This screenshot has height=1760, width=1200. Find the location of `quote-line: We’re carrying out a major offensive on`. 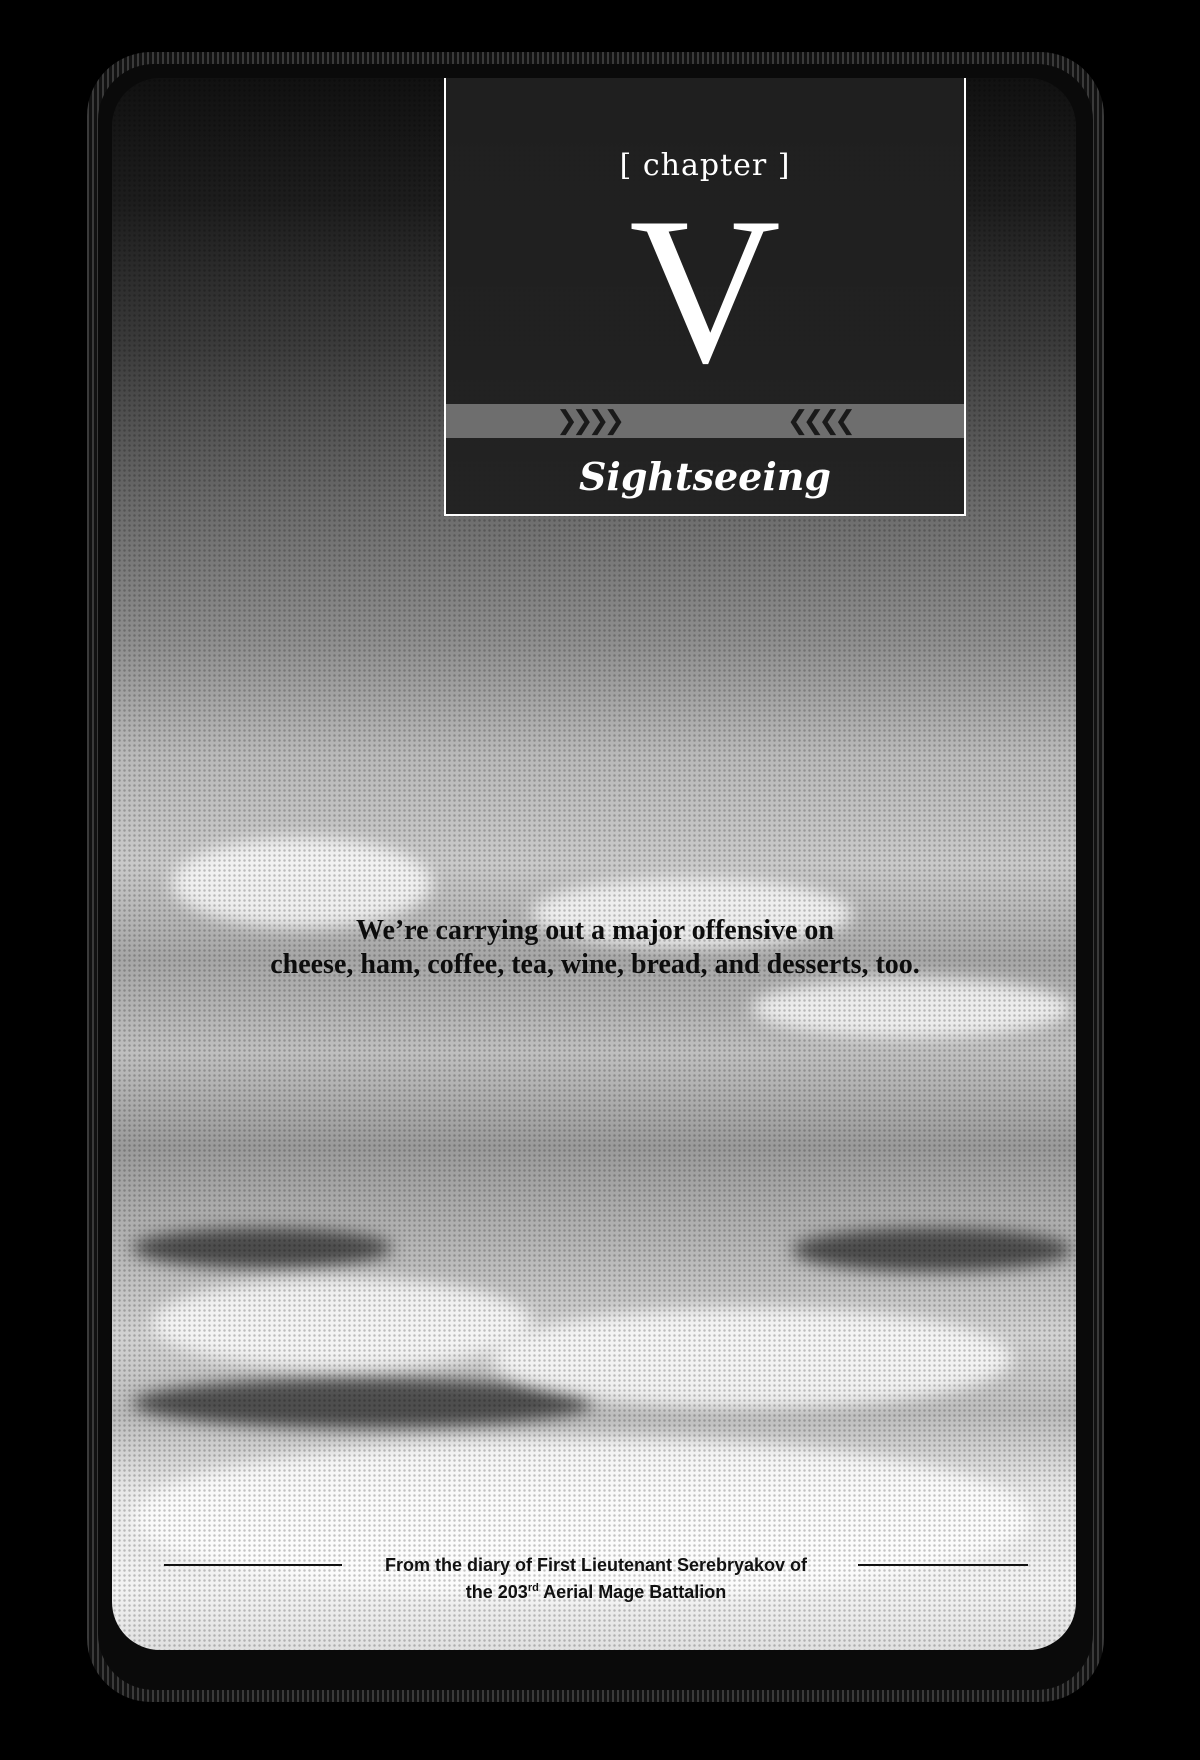

quote-line: We’re carrying out a major offensive on is located at coordinates (595, 930).